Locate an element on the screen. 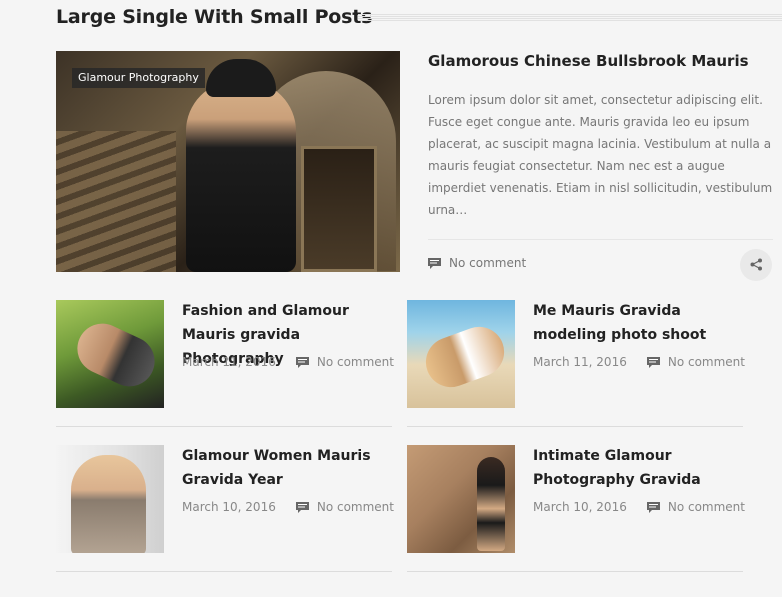 Image resolution: width=782 pixels, height=597 pixels. image-model is located at coordinates (241, 176).